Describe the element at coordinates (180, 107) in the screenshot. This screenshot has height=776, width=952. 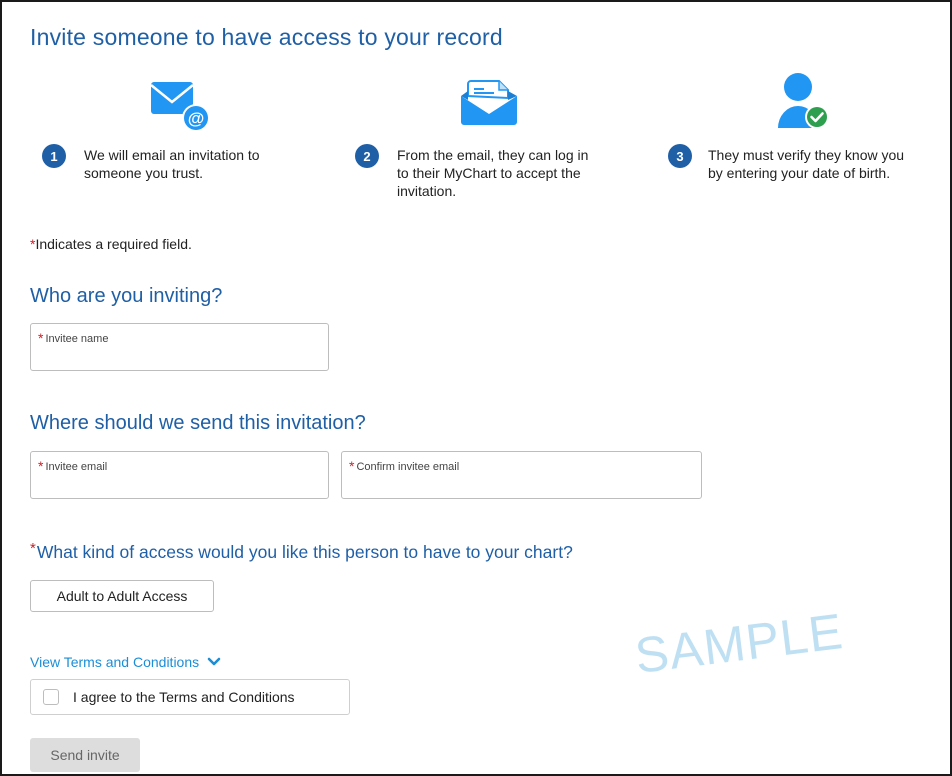
I see `email-at-icon: @` at that location.